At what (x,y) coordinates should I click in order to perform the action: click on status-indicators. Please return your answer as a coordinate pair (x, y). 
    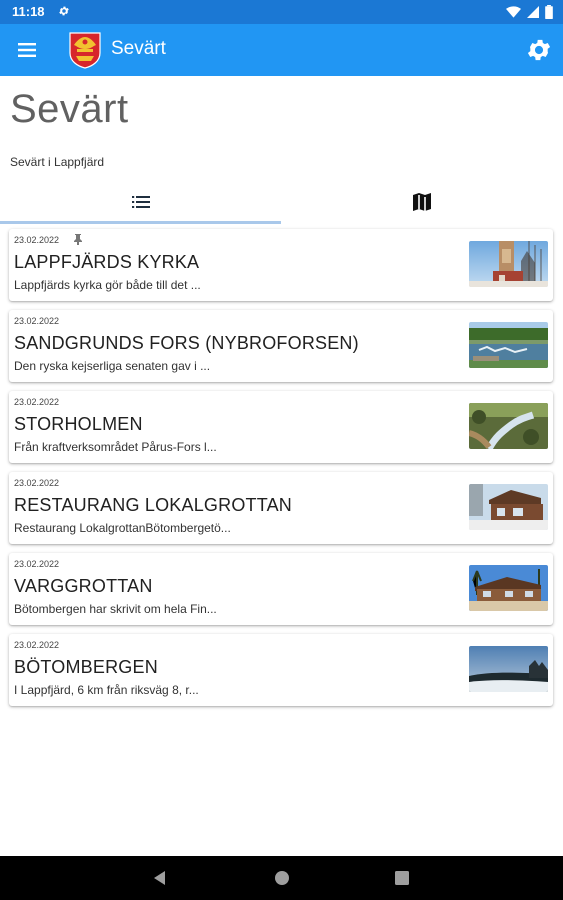
    Looking at the image, I should click on (529, 12).